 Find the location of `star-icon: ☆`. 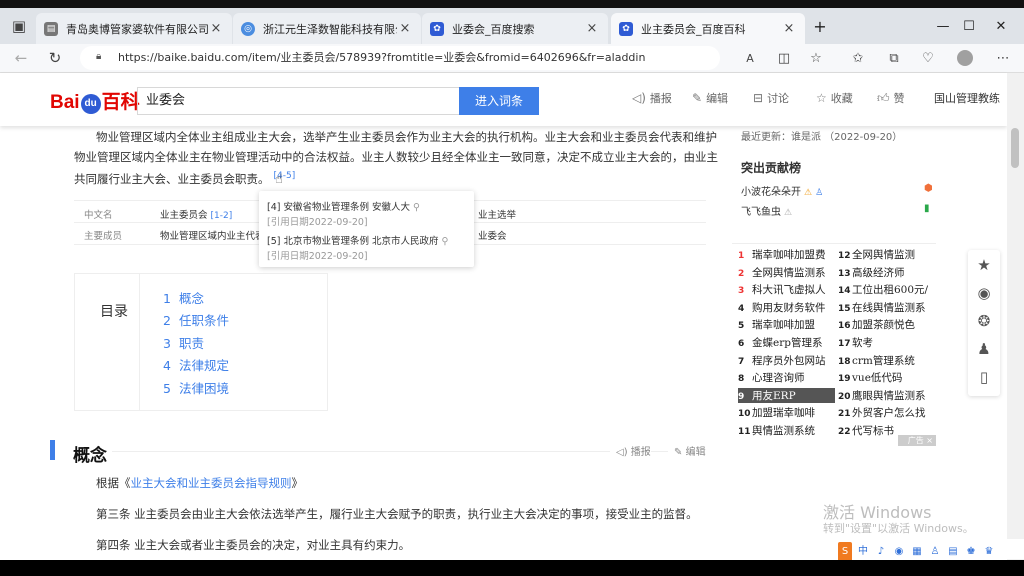

star-icon: ☆ is located at coordinates (821, 98).